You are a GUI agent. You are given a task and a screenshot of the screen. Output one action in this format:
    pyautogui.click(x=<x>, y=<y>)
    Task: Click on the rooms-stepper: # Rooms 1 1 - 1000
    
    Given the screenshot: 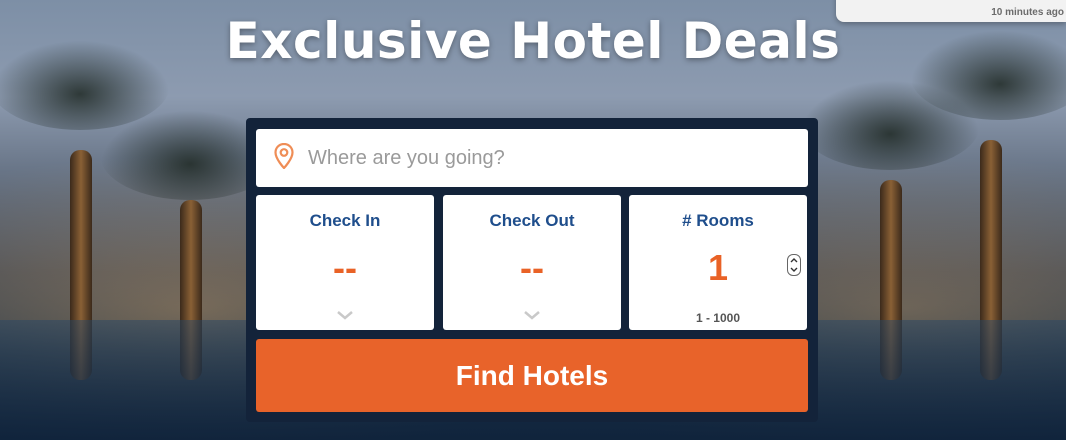 What is the action you would take?
    pyautogui.click(x=718, y=262)
    